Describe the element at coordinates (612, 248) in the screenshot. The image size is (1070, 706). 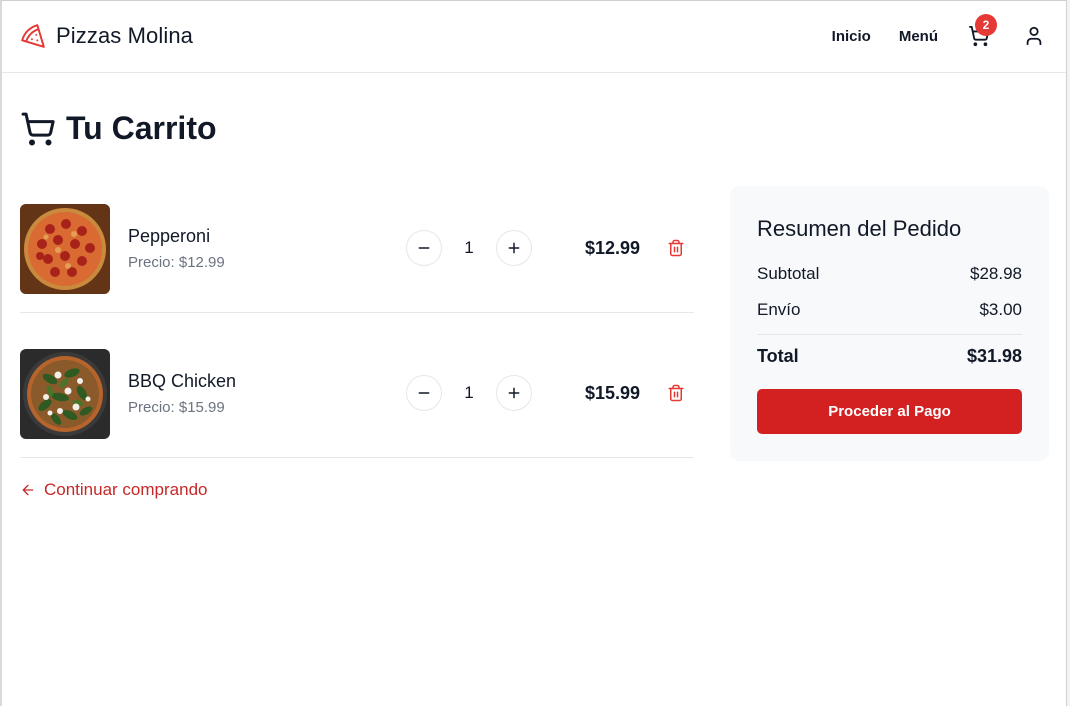
I see `item-line-total: $12.99` at that location.